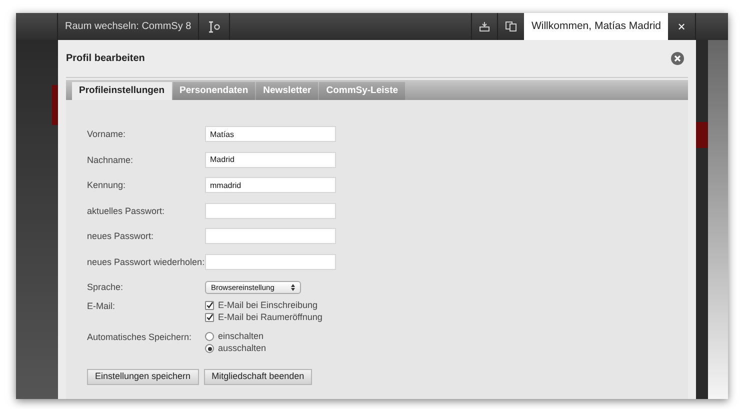 This screenshot has height=409, width=744. I want to click on option-label: einschalten, so click(241, 336).